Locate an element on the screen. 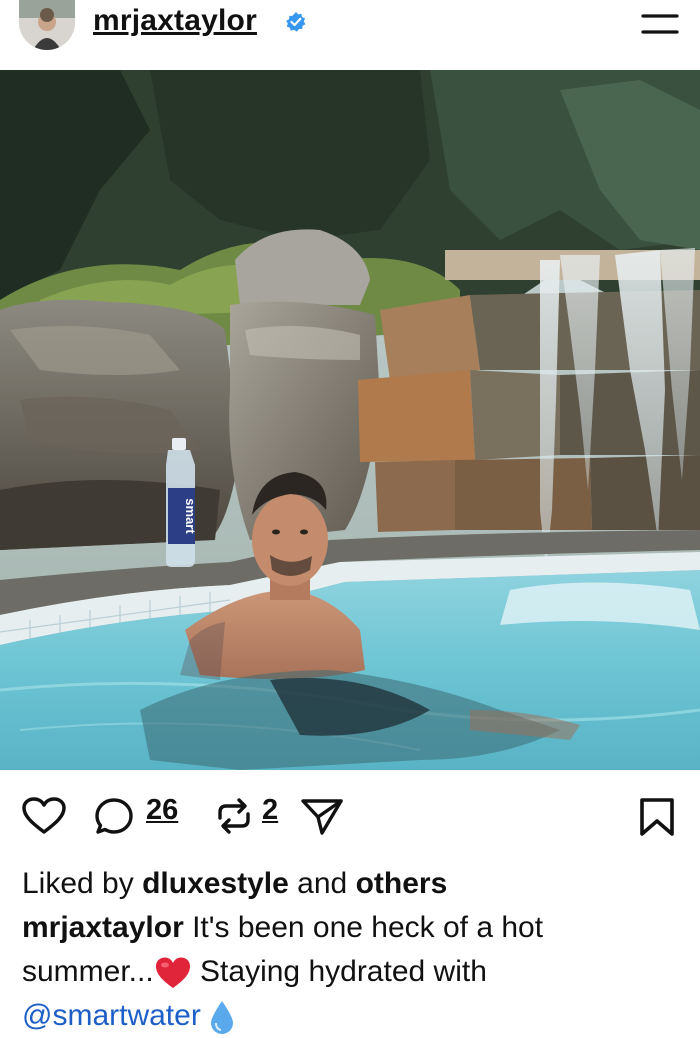  caption-text-2b: Staying hydrated with is located at coordinates (343, 971).